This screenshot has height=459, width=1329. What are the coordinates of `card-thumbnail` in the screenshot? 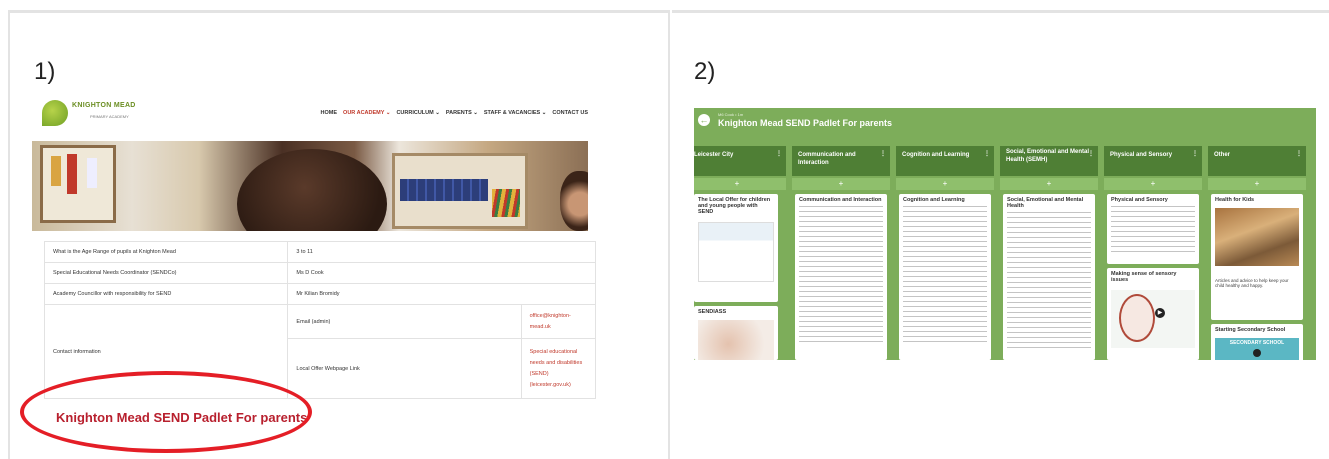 It's located at (736, 252).